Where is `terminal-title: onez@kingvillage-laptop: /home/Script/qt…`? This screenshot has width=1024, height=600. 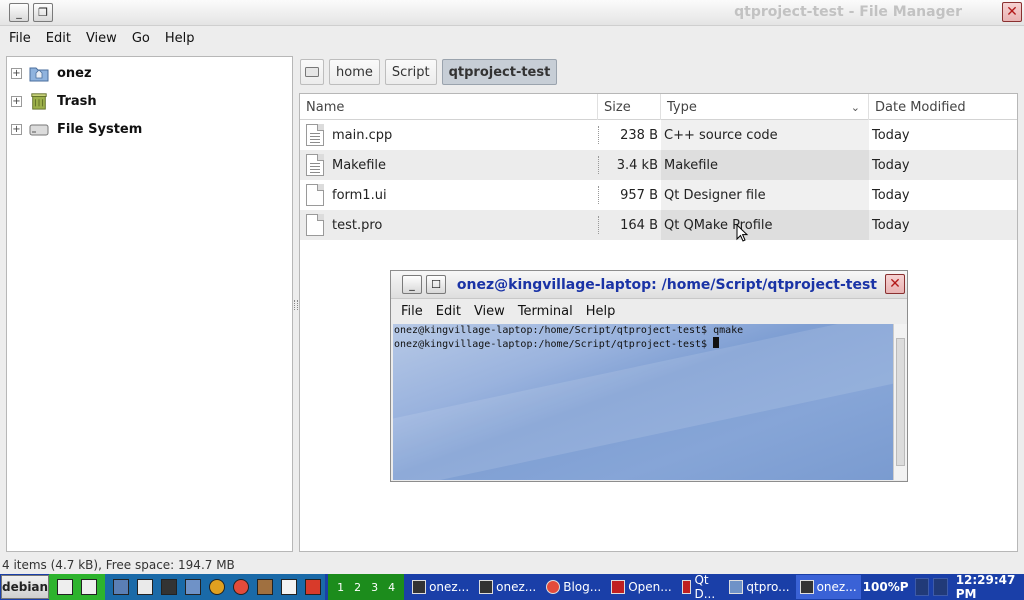
terminal-title: onez@kingvillage-laptop: /home/Script/qt… is located at coordinates (666, 285).